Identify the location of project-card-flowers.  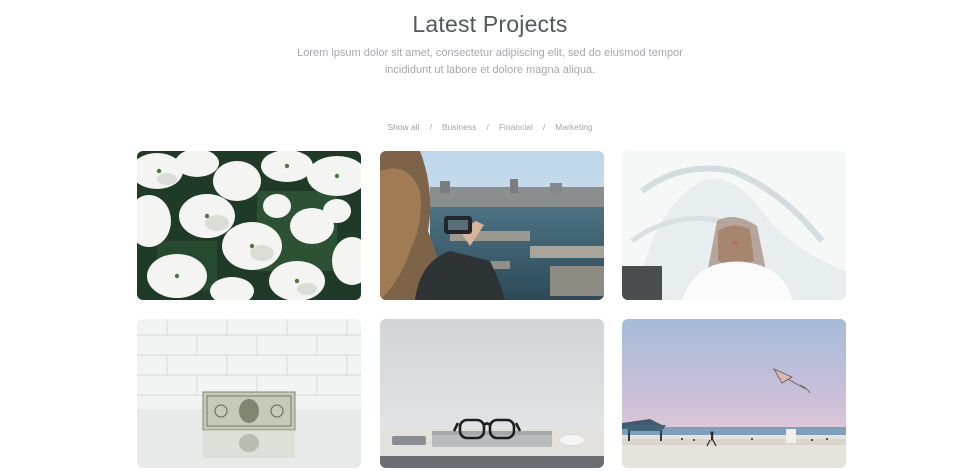
(249, 225).